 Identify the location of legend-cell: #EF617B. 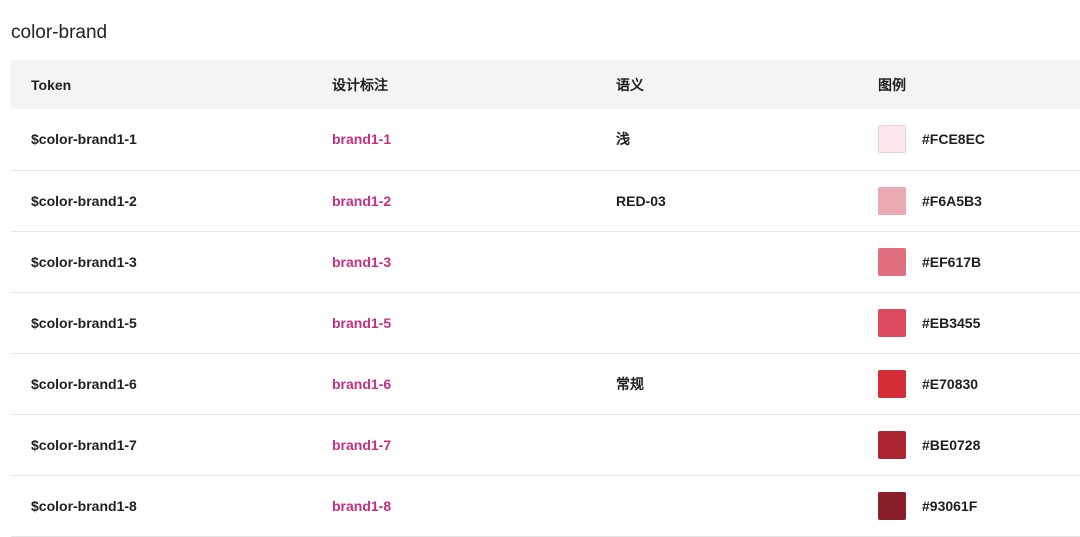
(979, 261).